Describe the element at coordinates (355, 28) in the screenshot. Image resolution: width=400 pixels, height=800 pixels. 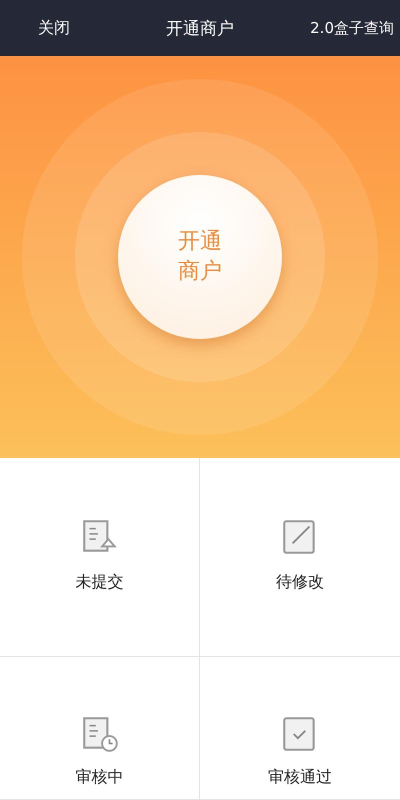
I see `box-query-link: 2.0盒子查询` at that location.